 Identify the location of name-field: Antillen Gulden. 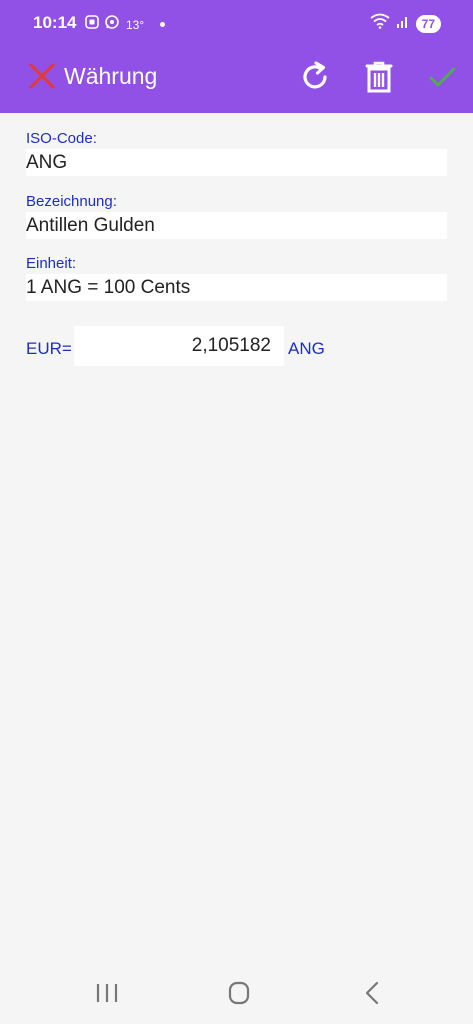
(236, 225).